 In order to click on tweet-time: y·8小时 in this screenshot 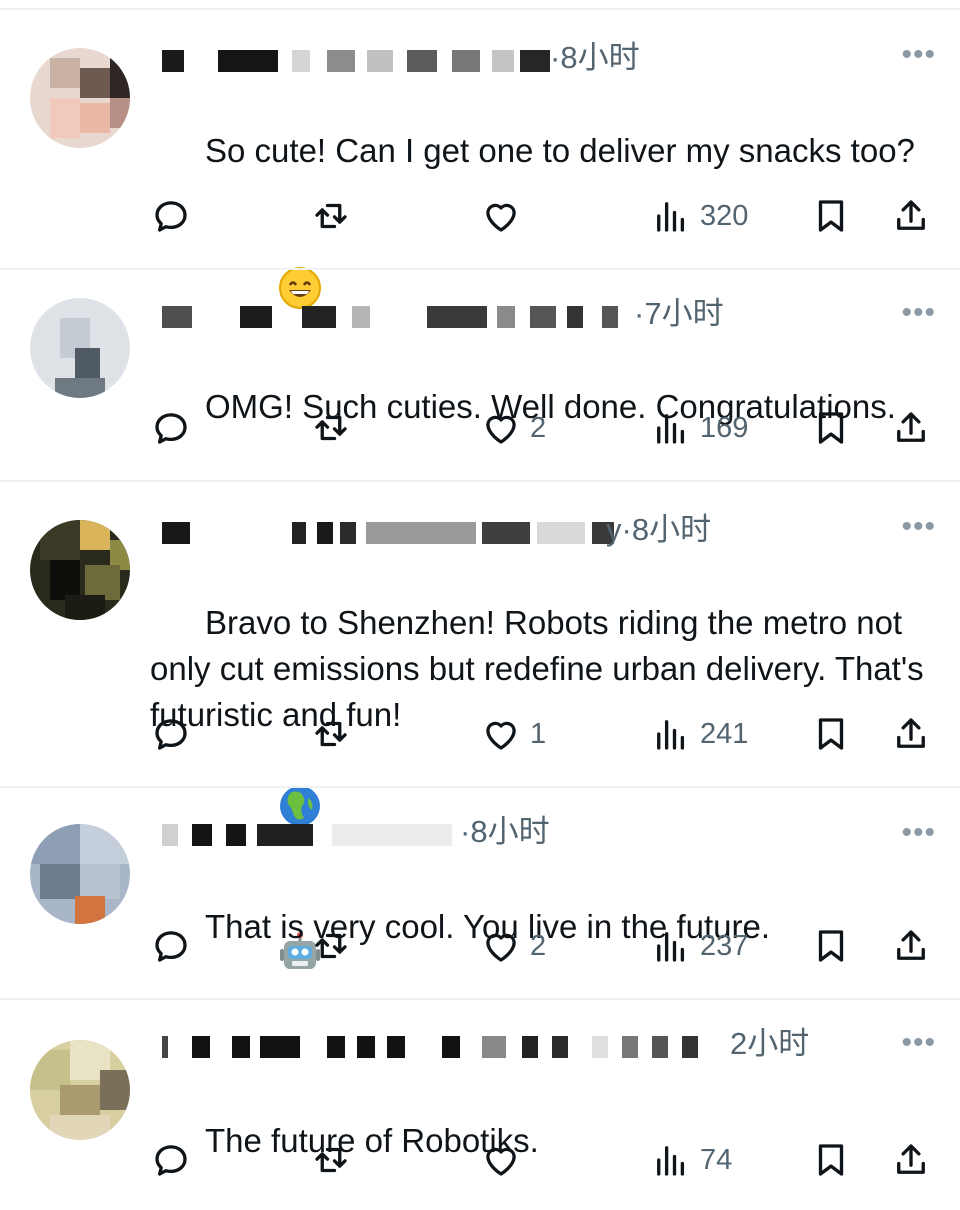, I will do `click(658, 530)`.